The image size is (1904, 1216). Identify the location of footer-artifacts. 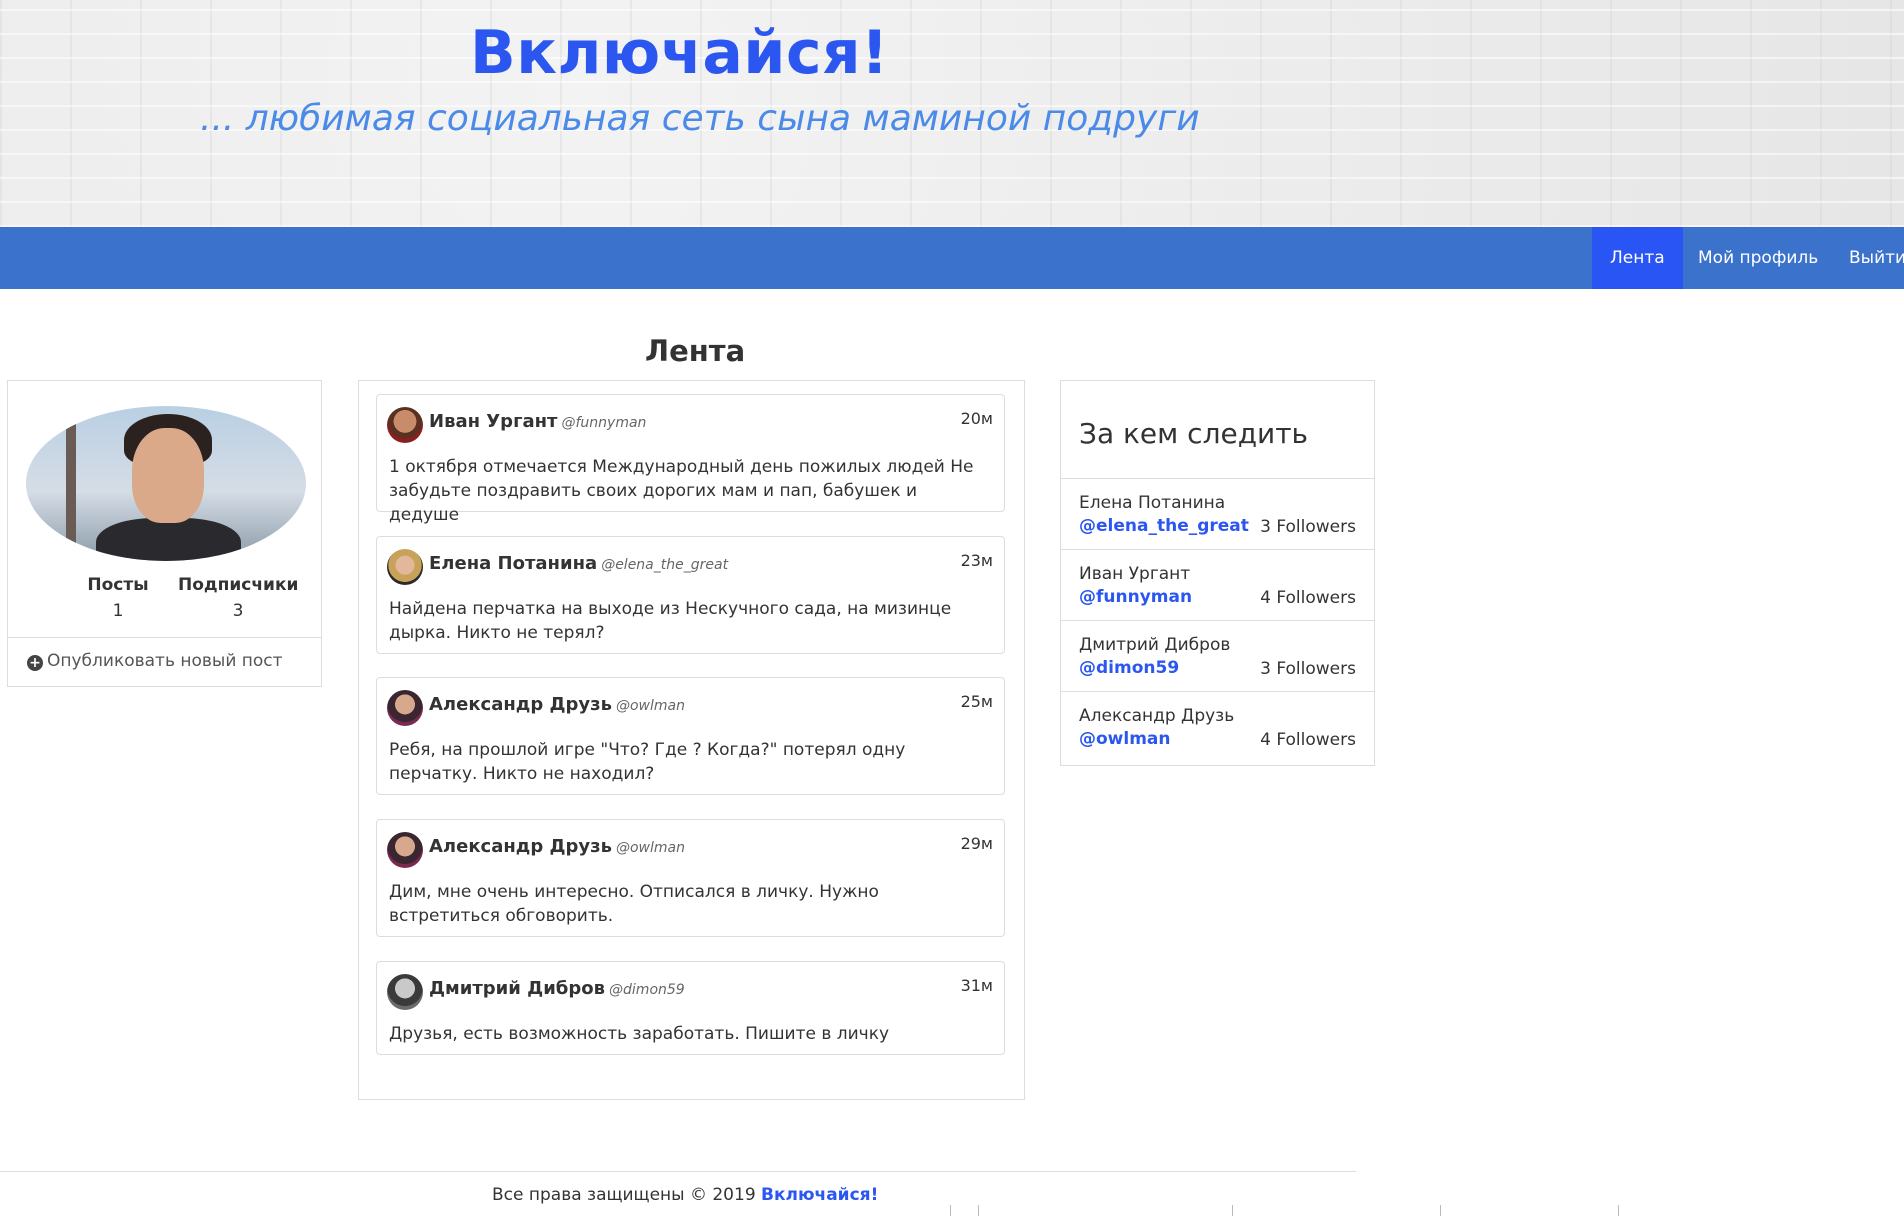
(1290, 1210).